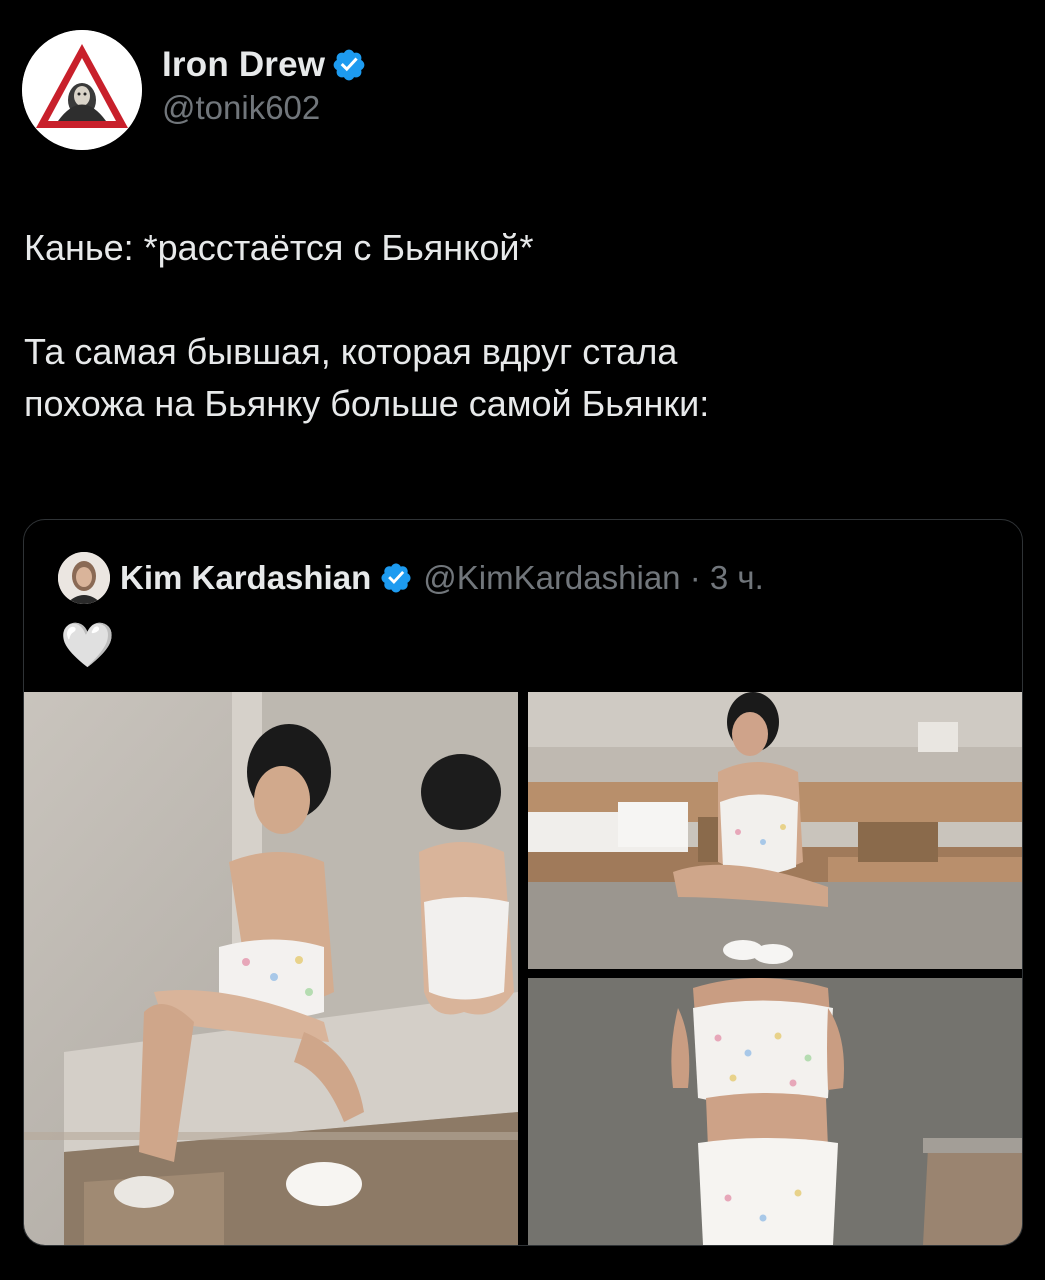  Describe the element at coordinates (593, 578) in the screenshot. I see `quoted-handle-time: @KimKardashian · 3 ч.` at that location.